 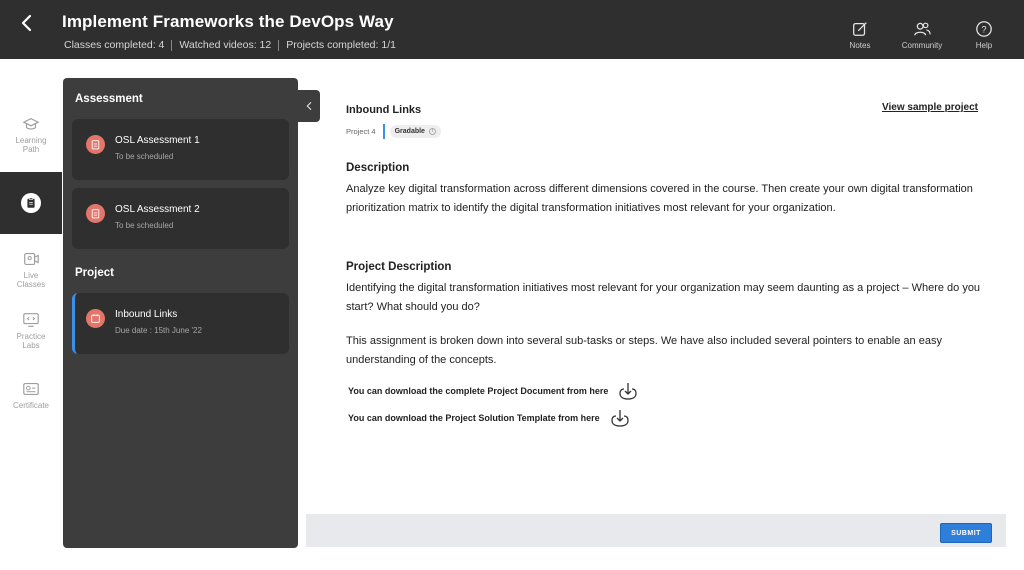 I want to click on assessment-card-1: OSL Assessment 1 To be scheduled, so click(x=180, y=149).